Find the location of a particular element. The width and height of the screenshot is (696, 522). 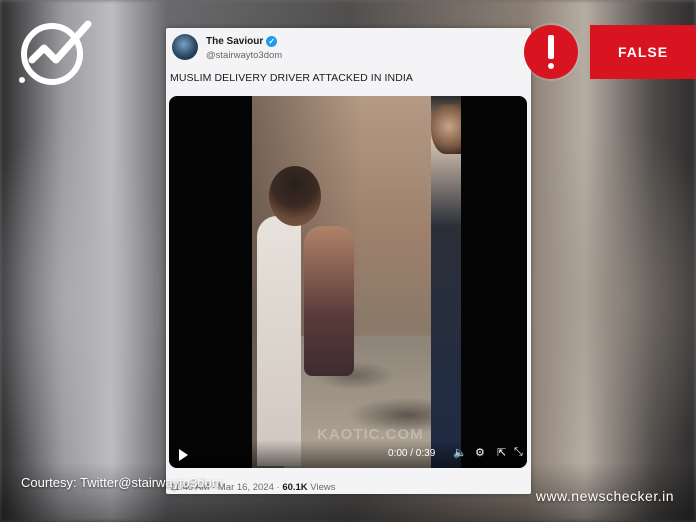

play-icon is located at coordinates (183, 455).